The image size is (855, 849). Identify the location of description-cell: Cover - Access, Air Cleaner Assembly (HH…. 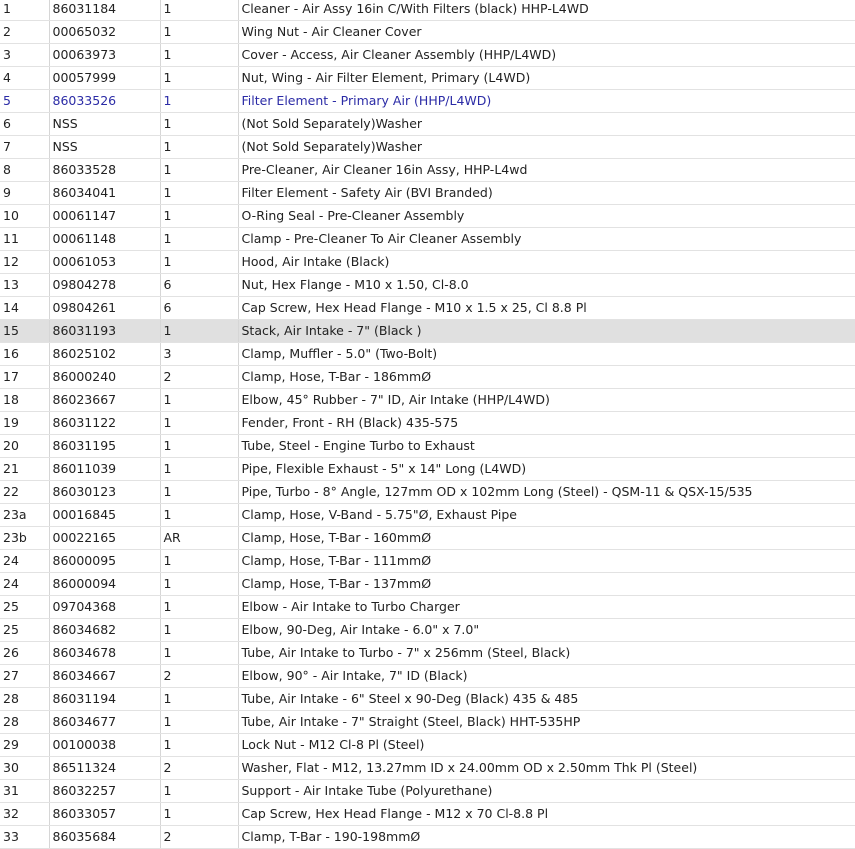
(546, 55).